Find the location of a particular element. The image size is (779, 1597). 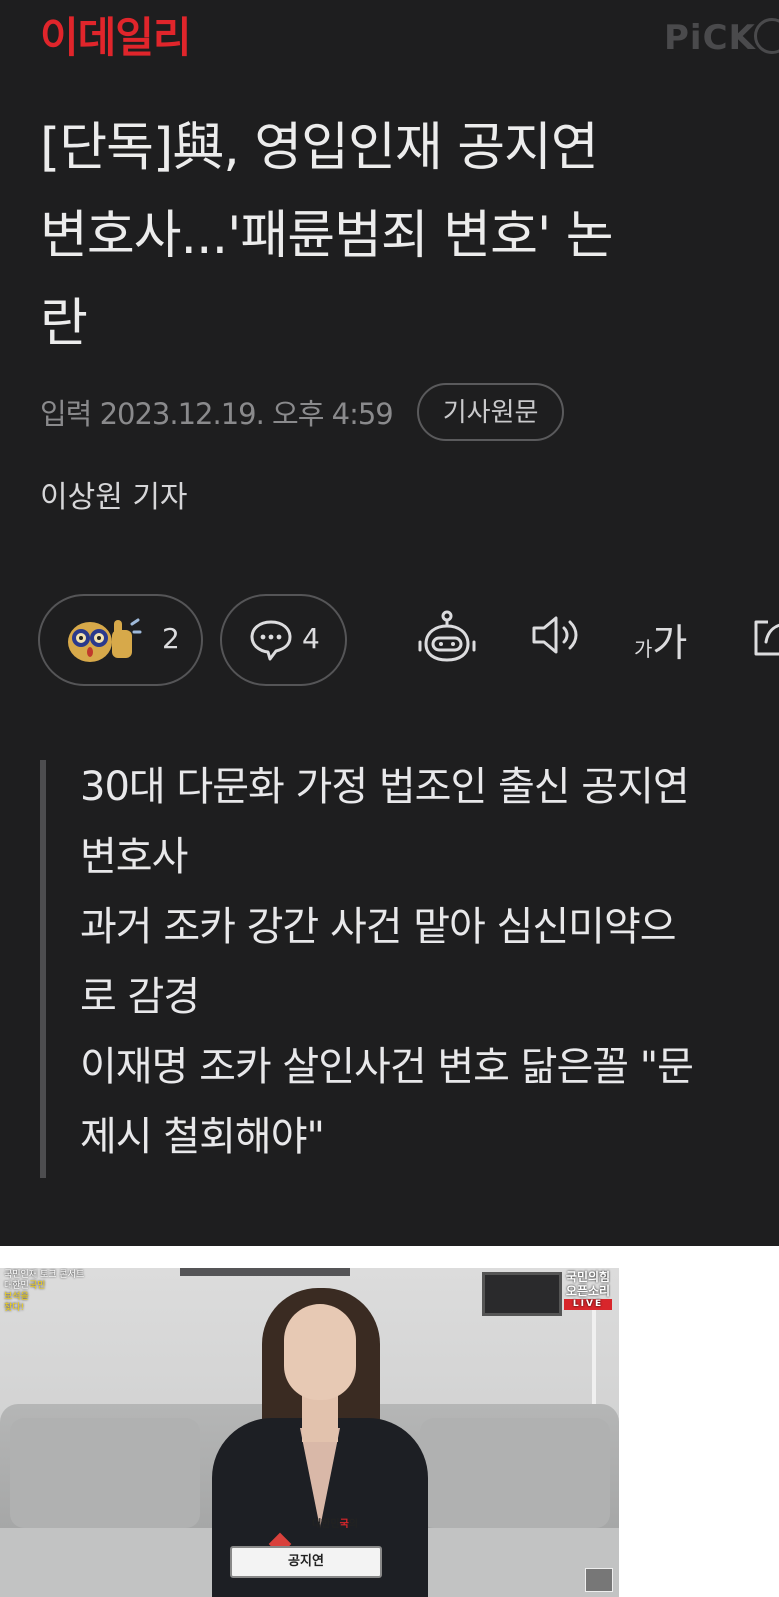

article-meta: 입력 2023.12.19. 오후 4:59 기사원문 is located at coordinates (302, 412).